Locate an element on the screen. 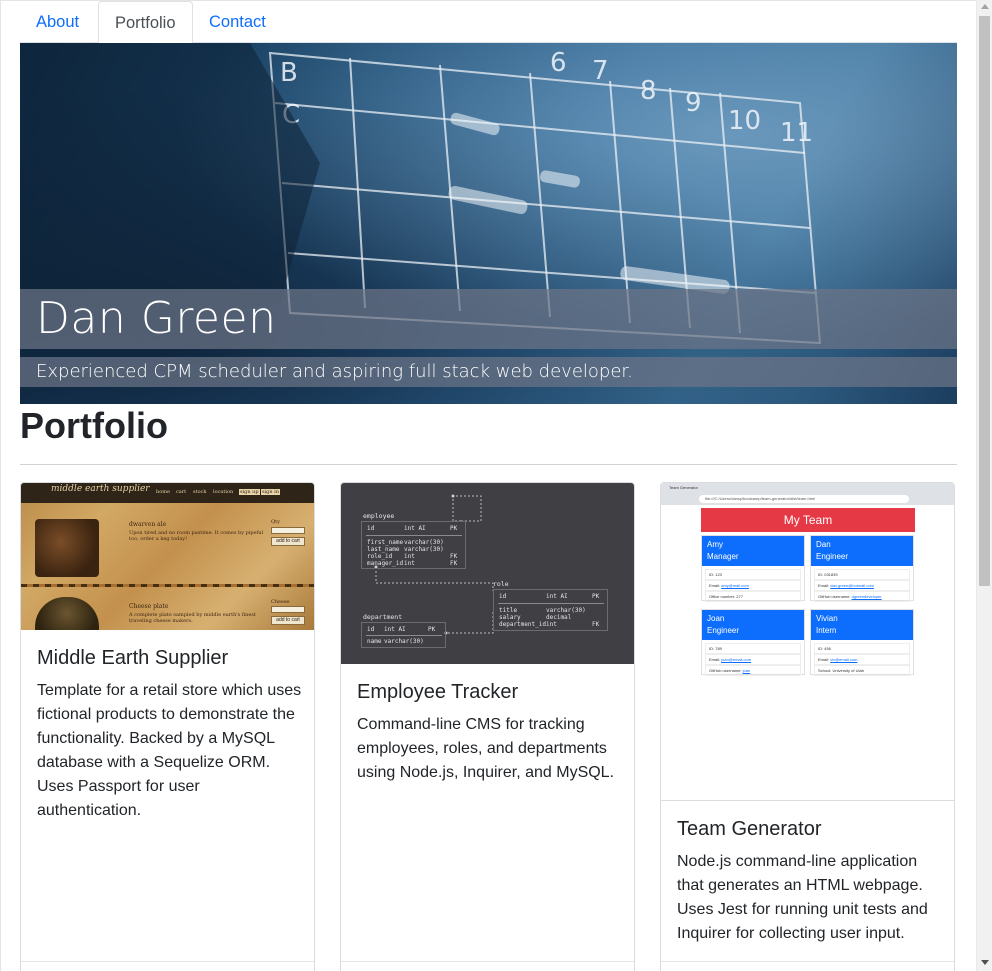  member-role: Engineer is located at coordinates (723, 630).